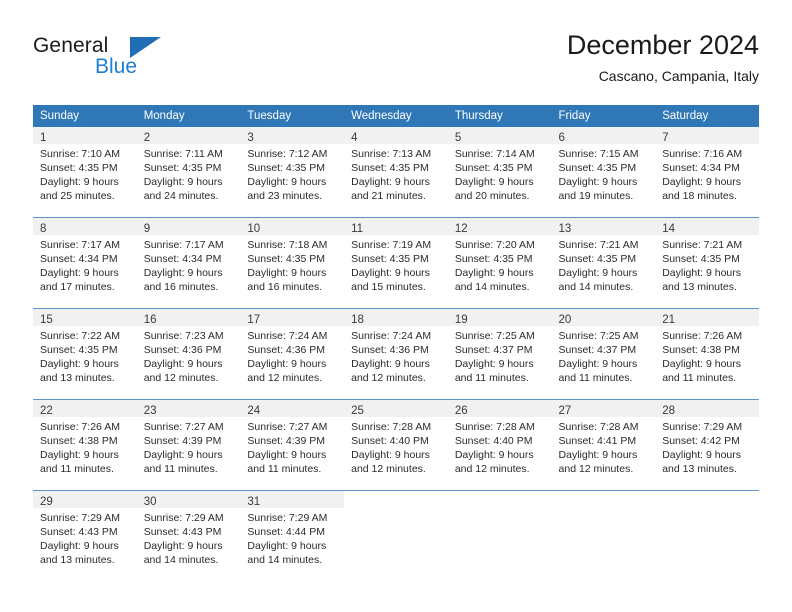  What do you see at coordinates (461, 229) in the screenshot?
I see `day-number: 12` at bounding box center [461, 229].